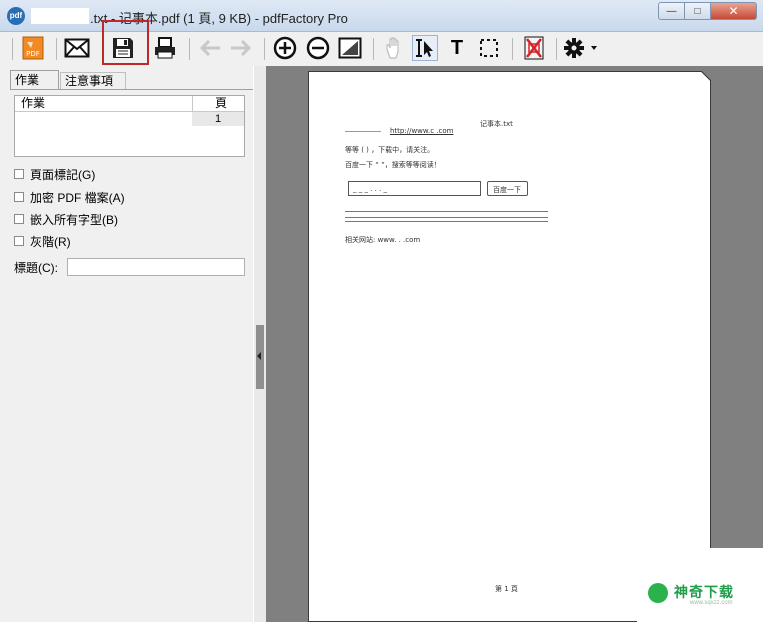 The width and height of the screenshot is (763, 622). I want to click on settings-gear-icon, so click(583, 48).